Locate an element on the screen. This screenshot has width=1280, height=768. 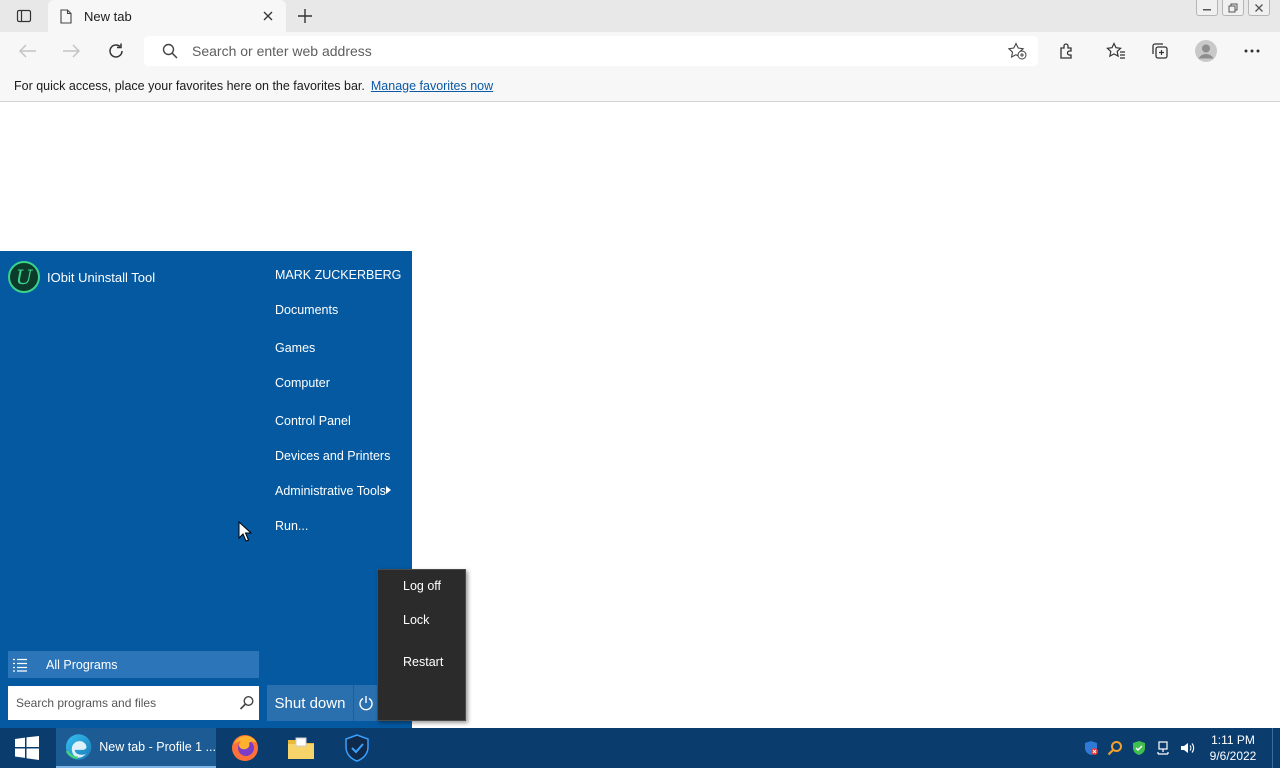
address-bar is located at coordinates (591, 51).